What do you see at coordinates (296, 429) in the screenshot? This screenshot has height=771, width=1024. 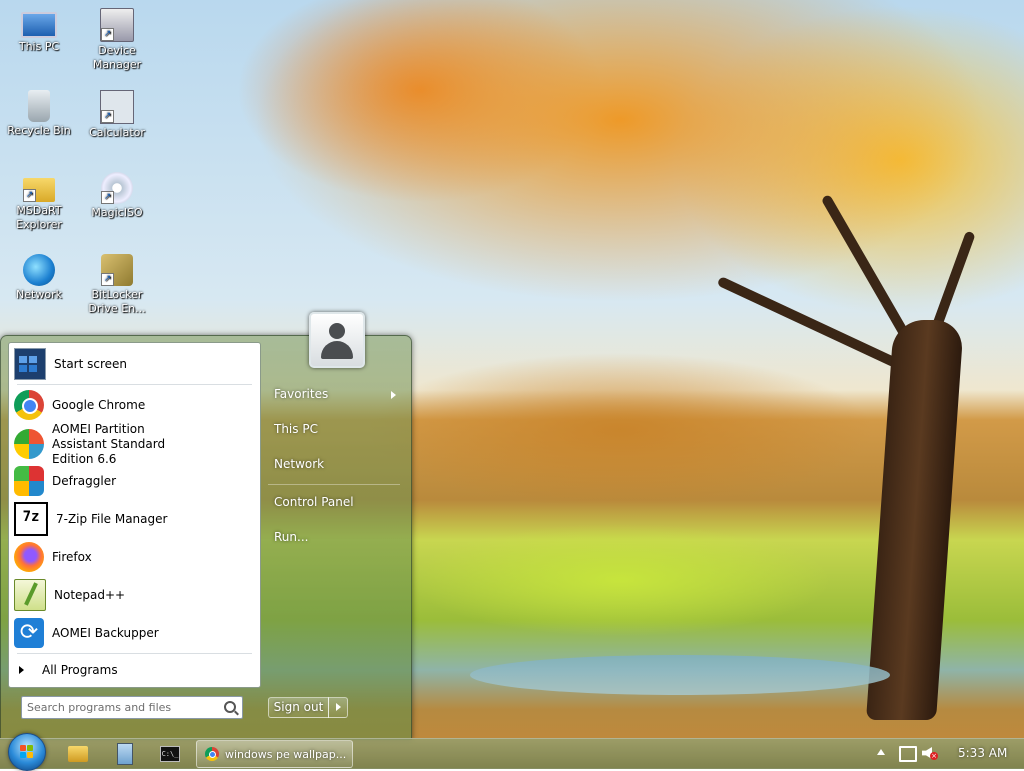 I see `start-link-this-pc: This PC` at bounding box center [296, 429].